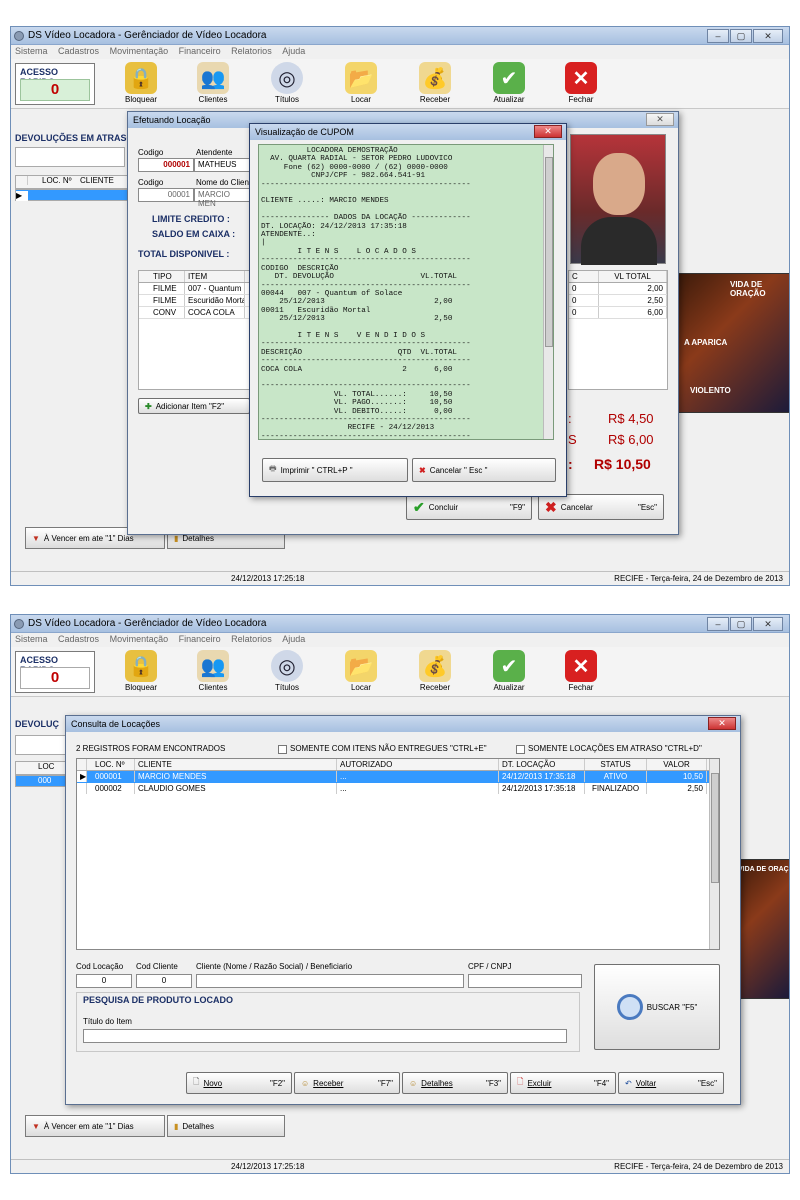 Image resolution: width=800 pixels, height=1200 pixels. What do you see at coordinates (335, 470) in the screenshot?
I see `imprimir-button: 🖶 Imprimir " CTRL+P "` at bounding box center [335, 470].